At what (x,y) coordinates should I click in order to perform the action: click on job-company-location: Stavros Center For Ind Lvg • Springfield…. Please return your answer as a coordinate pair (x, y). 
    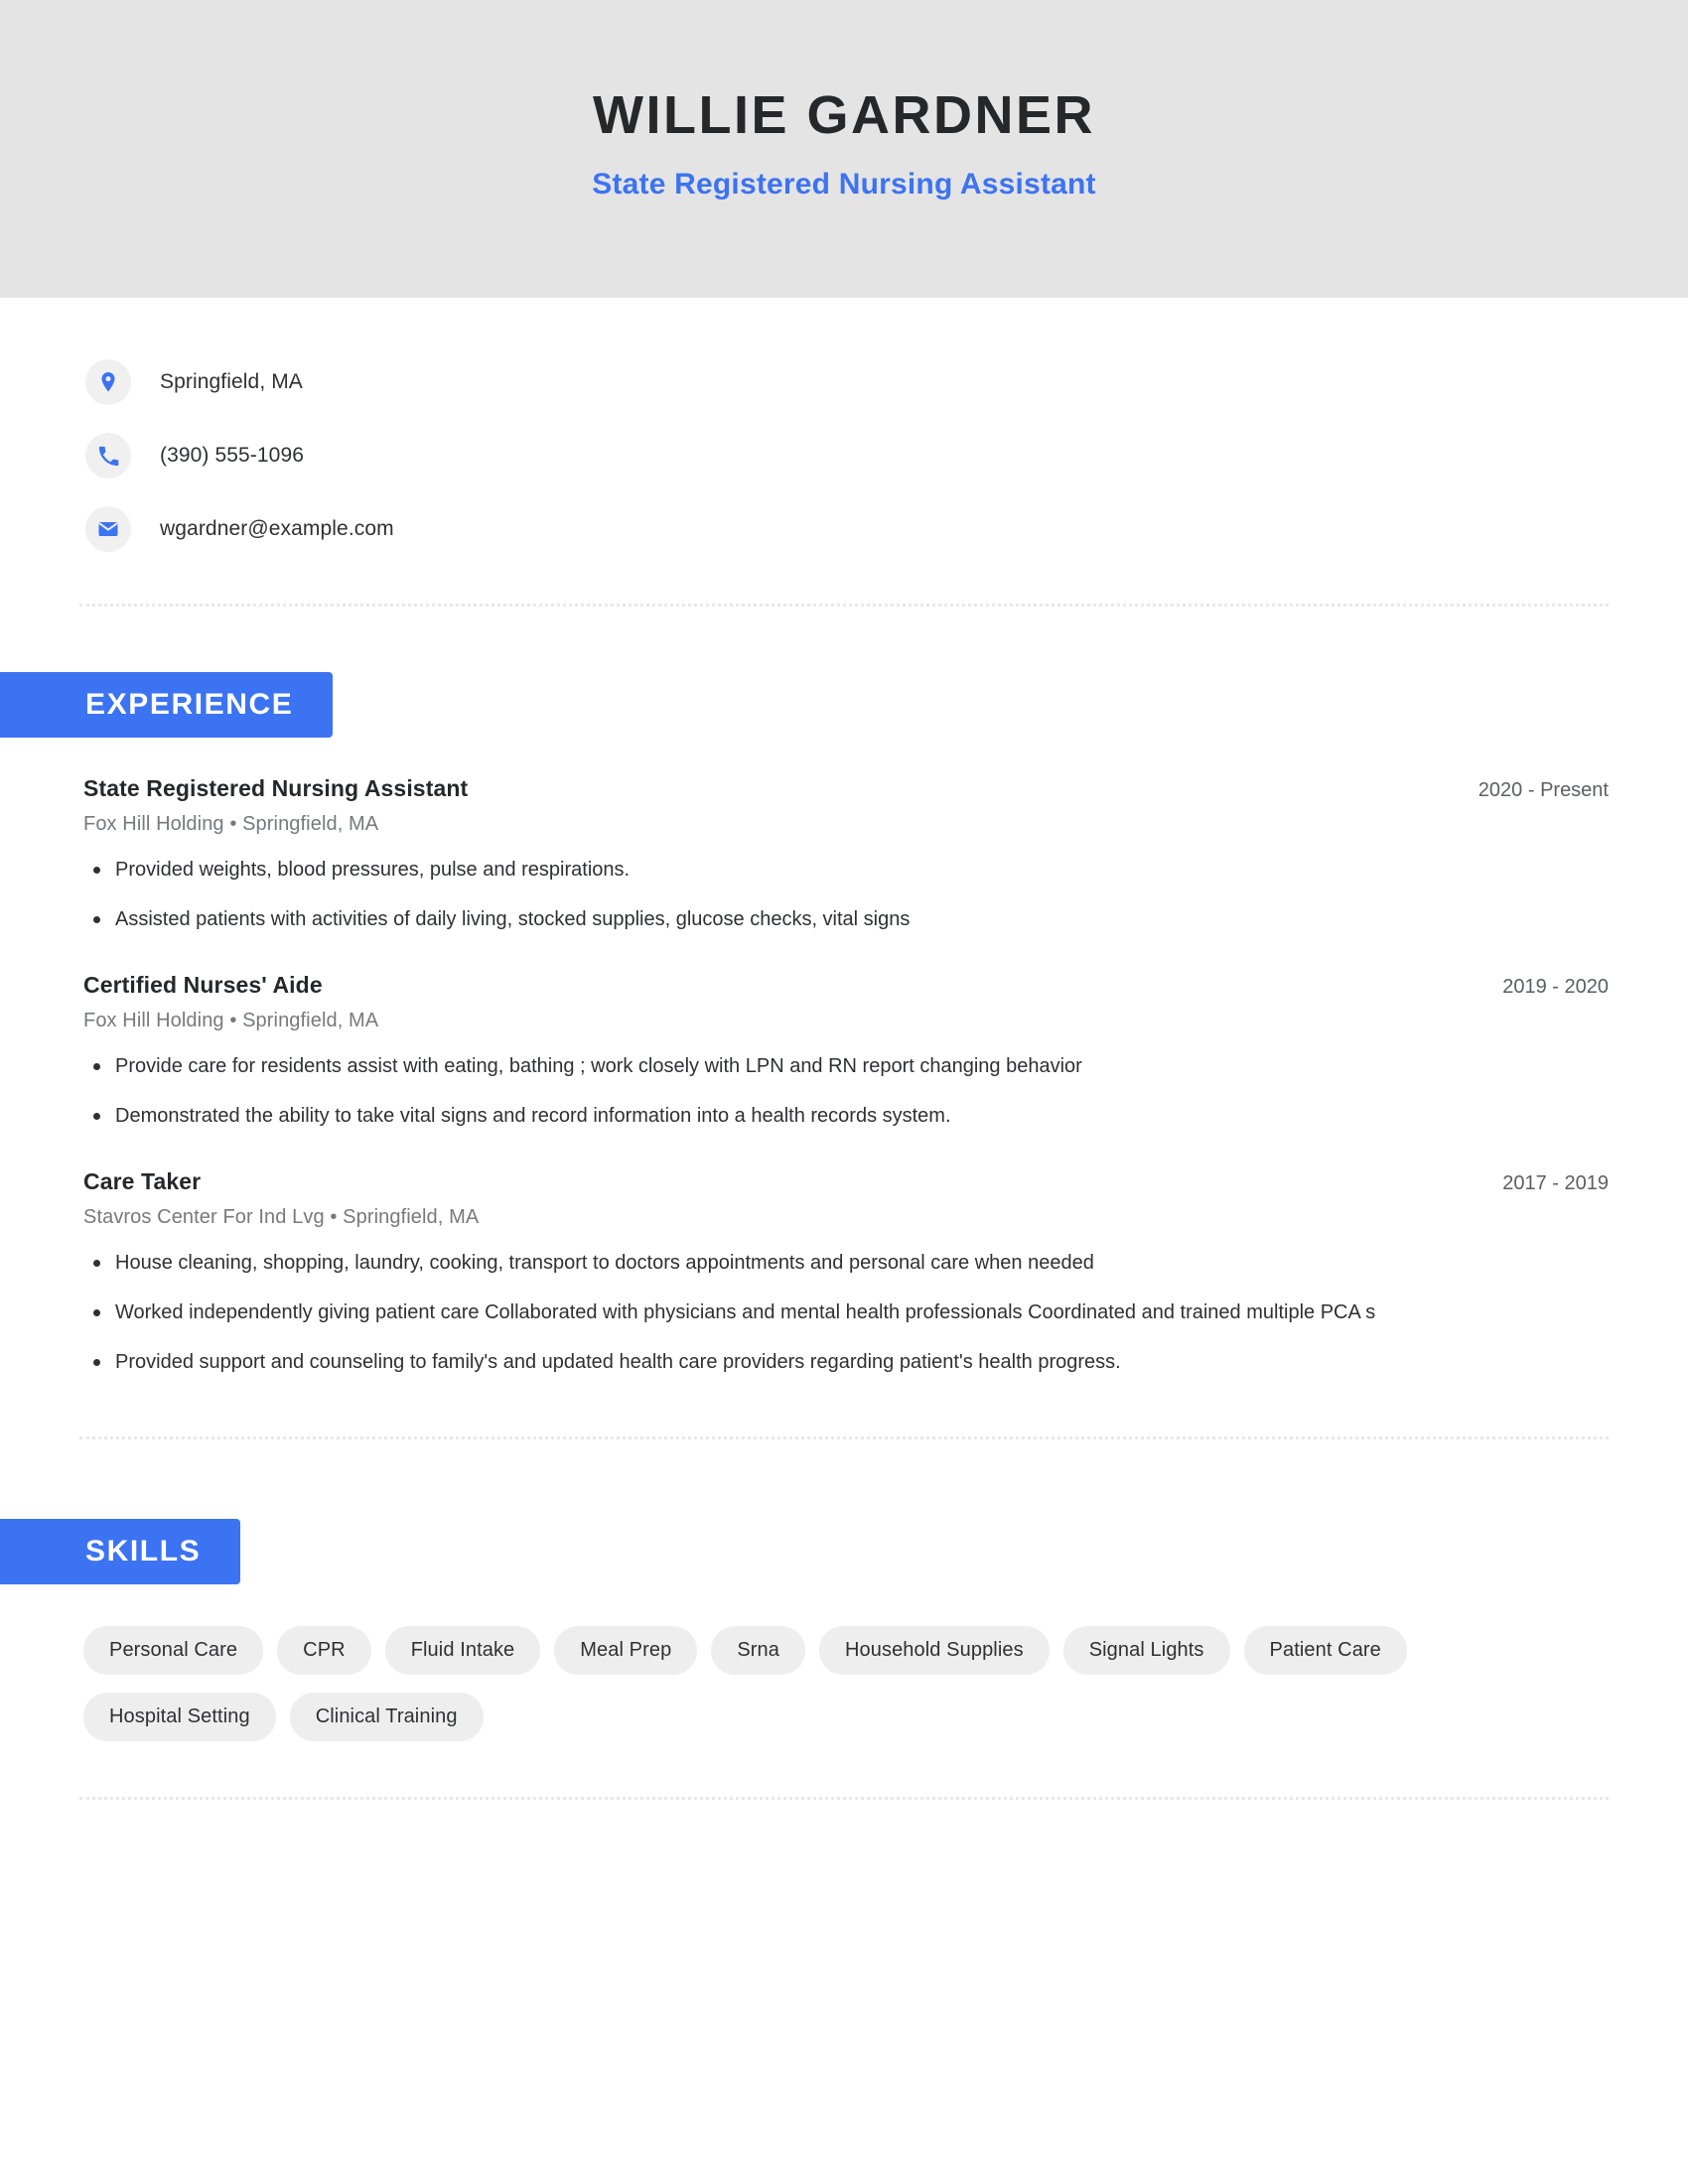
    Looking at the image, I should click on (846, 1217).